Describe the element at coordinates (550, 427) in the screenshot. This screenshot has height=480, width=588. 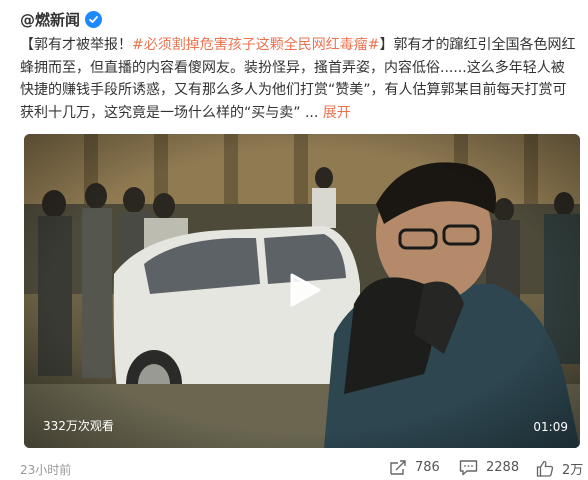
I see `video-duration: 01:09` at that location.